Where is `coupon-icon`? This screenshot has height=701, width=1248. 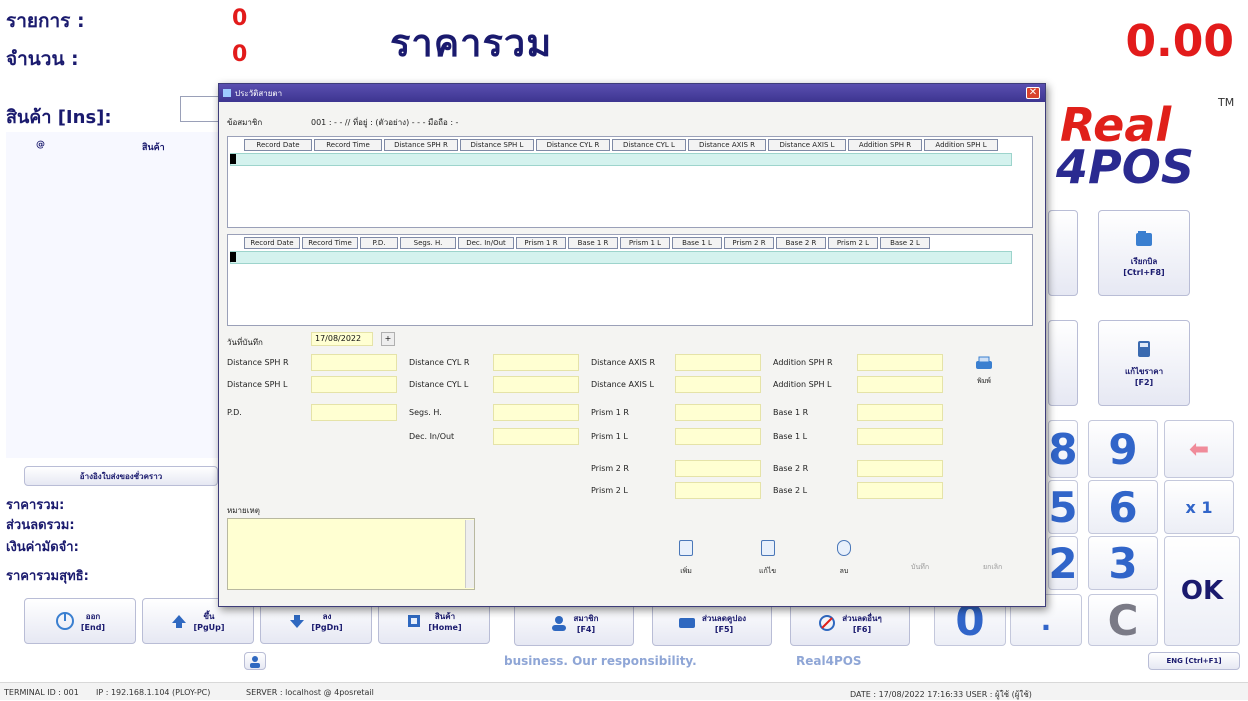
coupon-icon is located at coordinates (686, 623).